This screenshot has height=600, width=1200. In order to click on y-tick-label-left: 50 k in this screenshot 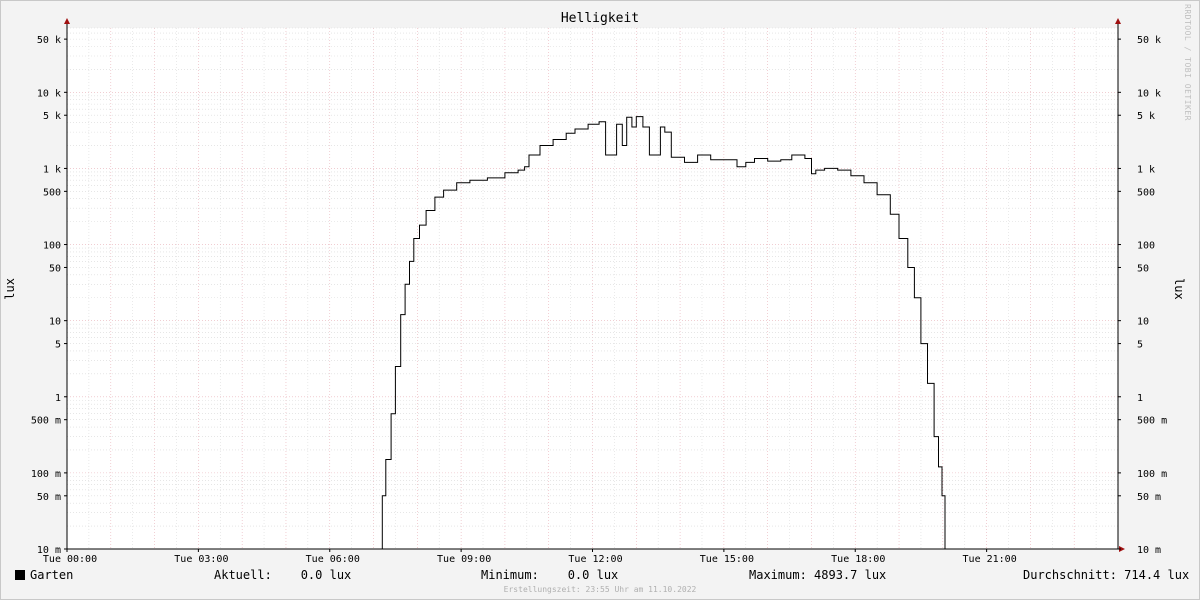, I will do `click(49, 40)`.